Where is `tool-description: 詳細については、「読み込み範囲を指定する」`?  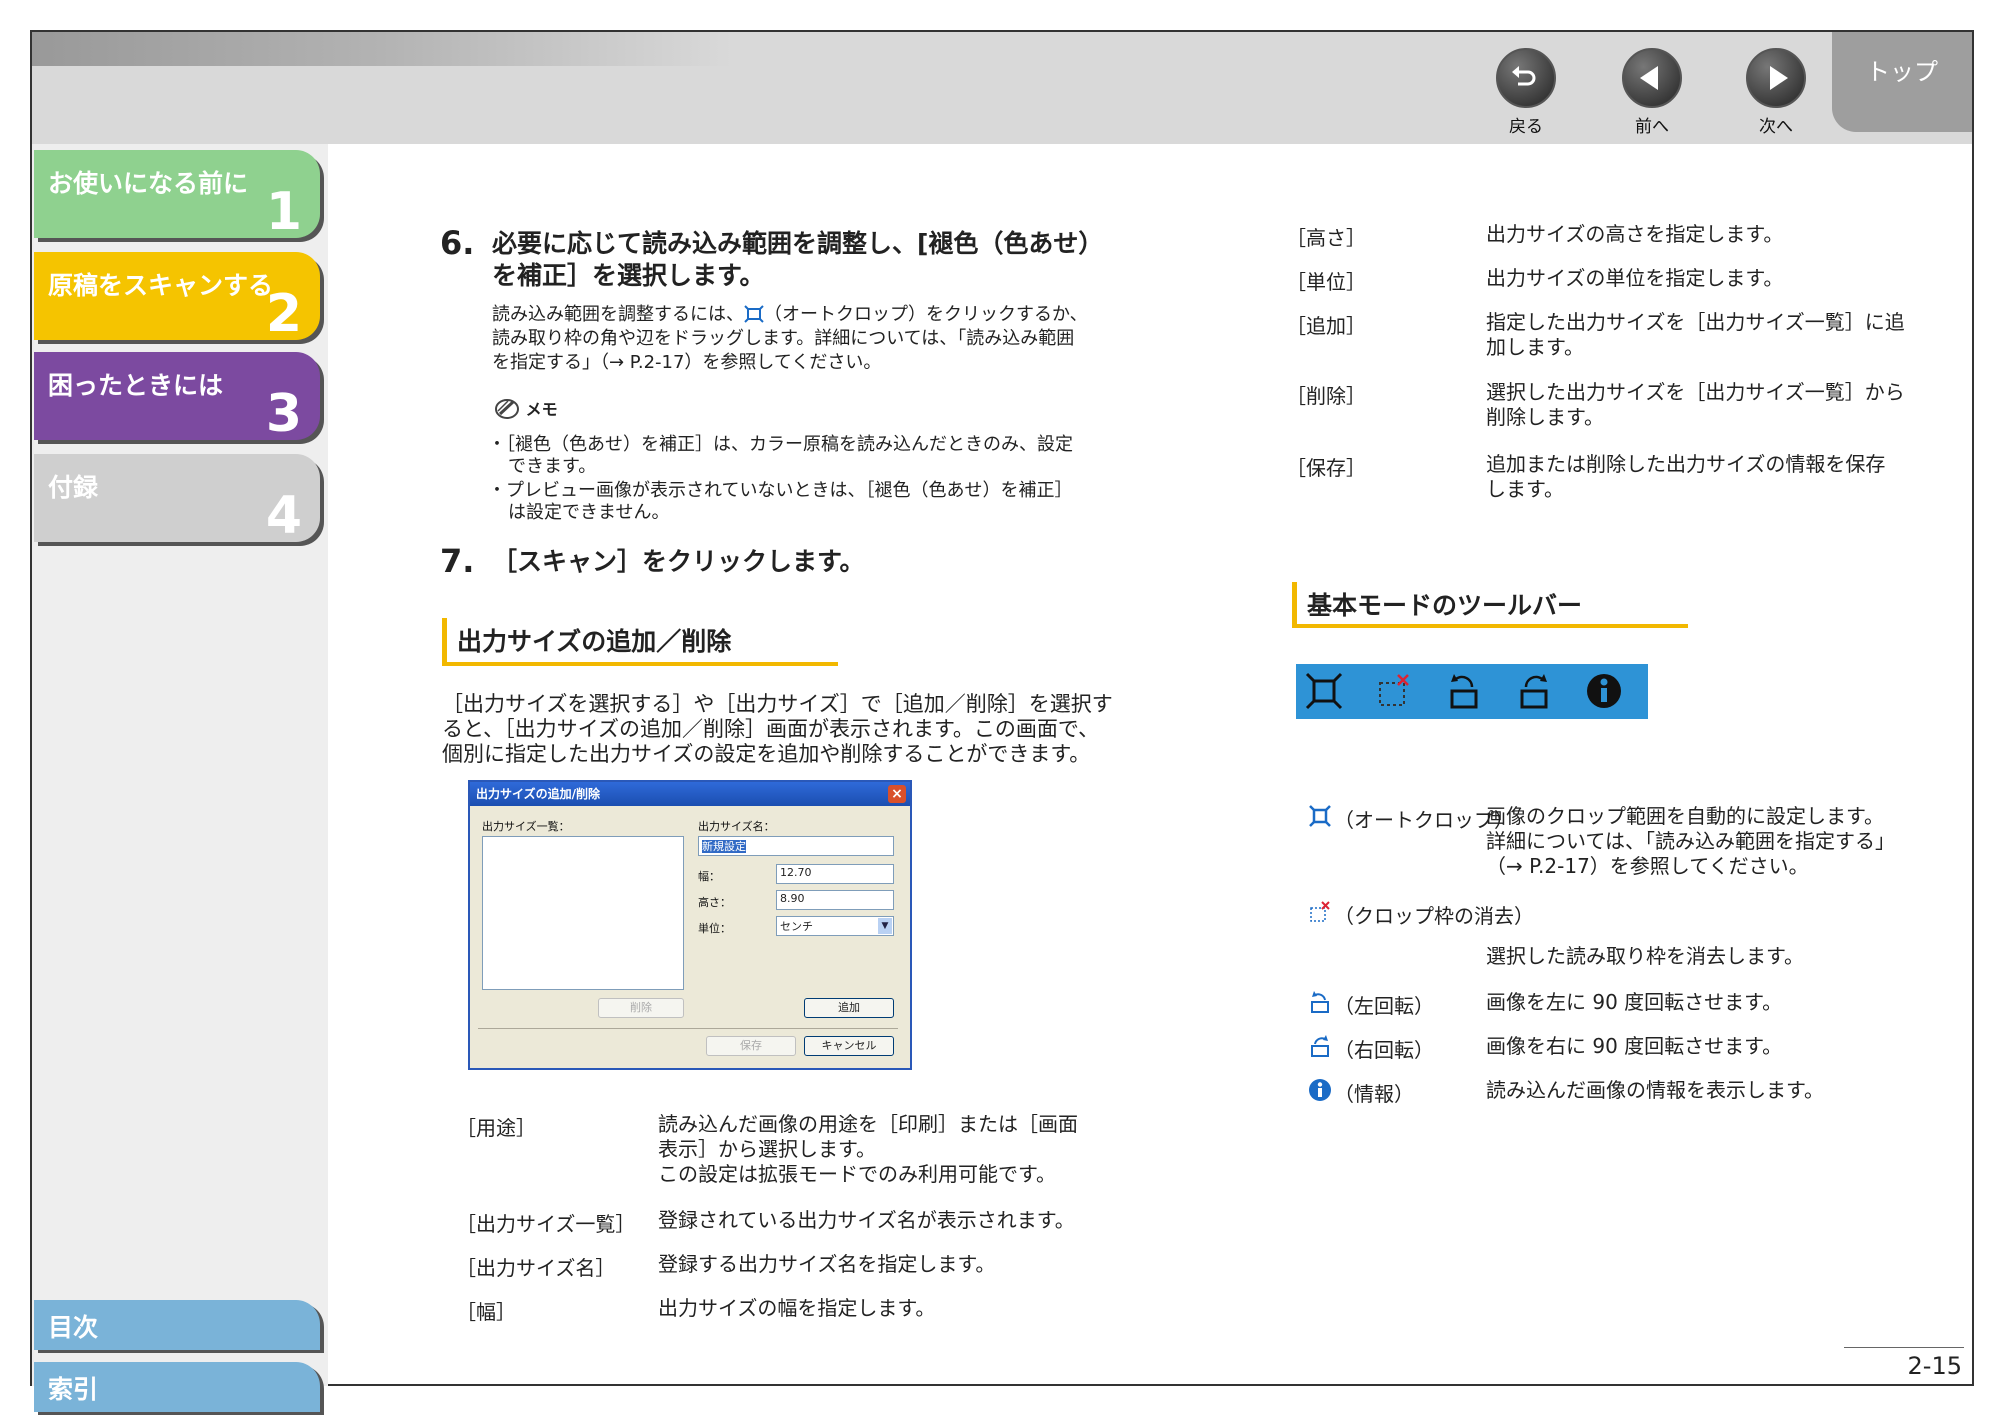 tool-description: 詳細については、「読み込み範囲を指定する」 is located at coordinates (1690, 841).